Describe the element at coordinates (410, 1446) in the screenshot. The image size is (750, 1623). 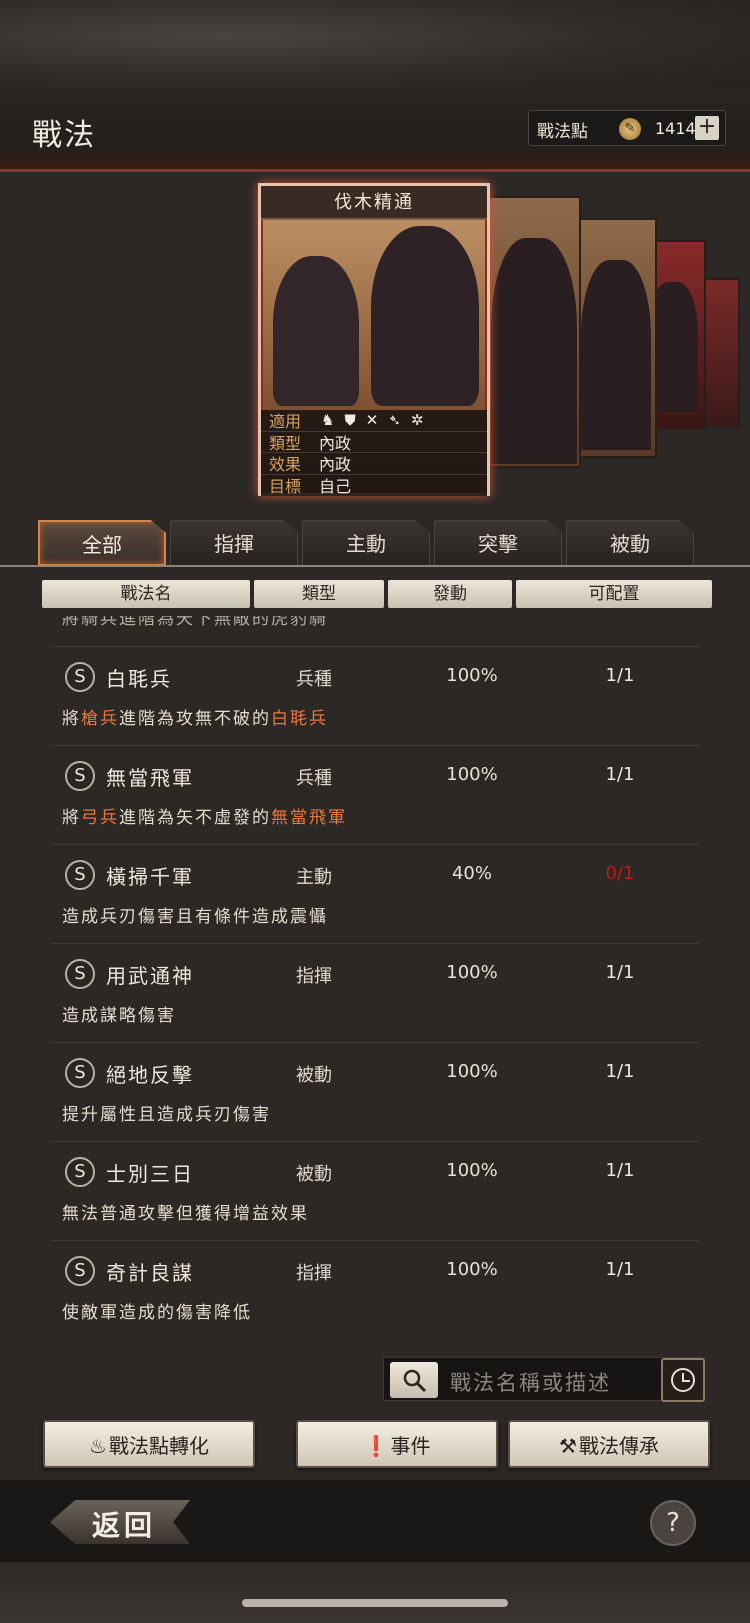
I see `events-label: 事件` at that location.